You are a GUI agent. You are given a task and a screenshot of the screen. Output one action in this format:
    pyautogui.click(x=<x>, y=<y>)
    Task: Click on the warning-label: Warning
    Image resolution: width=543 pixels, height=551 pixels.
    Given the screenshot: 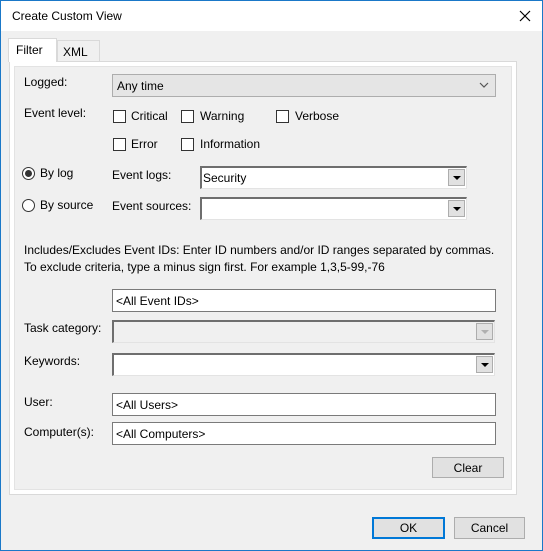 What is the action you would take?
    pyautogui.click(x=222, y=116)
    